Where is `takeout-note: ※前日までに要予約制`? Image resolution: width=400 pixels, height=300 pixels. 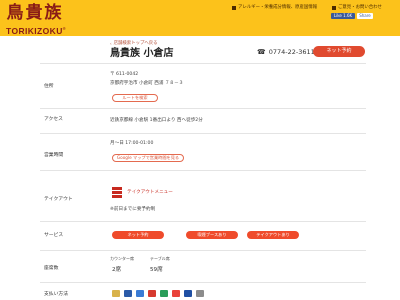 takeout-note: ※前日までに要予約制 is located at coordinates (133, 209).